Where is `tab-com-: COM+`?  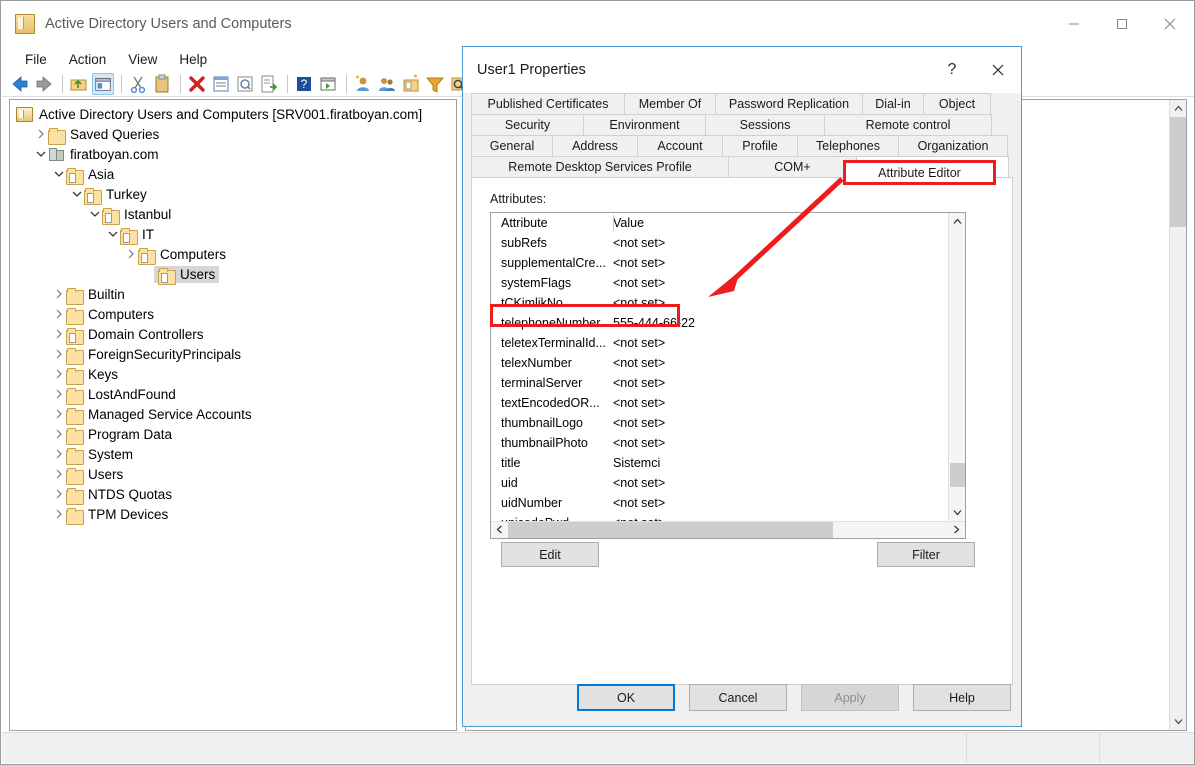 tab-com-: COM+ is located at coordinates (792, 166).